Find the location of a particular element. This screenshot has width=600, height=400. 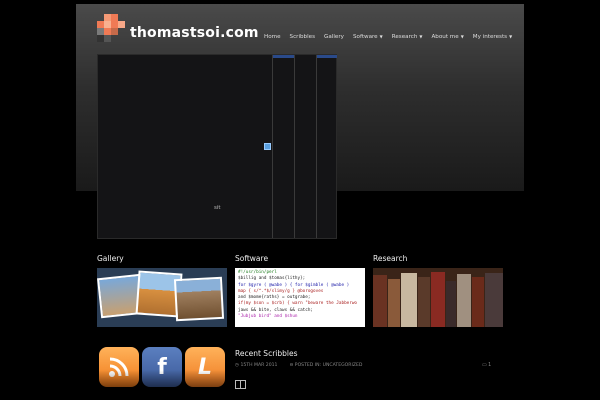

gallery-thumbnail is located at coordinates (162, 297).